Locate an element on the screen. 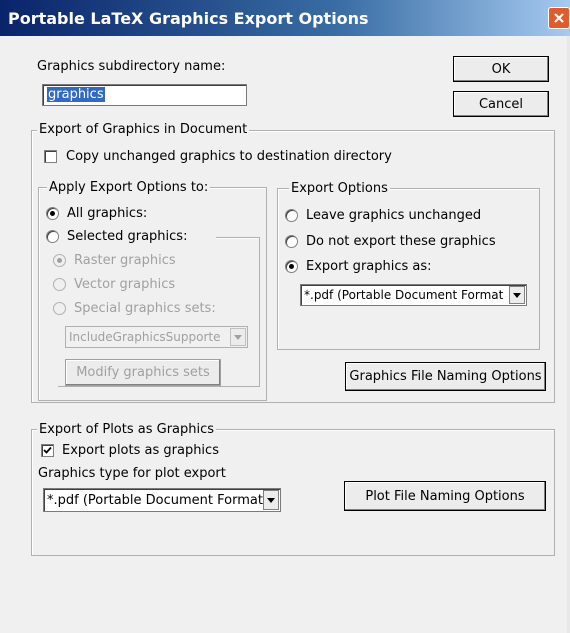 Image resolution: width=570 pixels, height=633 pixels. window-title: Portable LaTeX Graphics Export Options is located at coordinates (188, 18).